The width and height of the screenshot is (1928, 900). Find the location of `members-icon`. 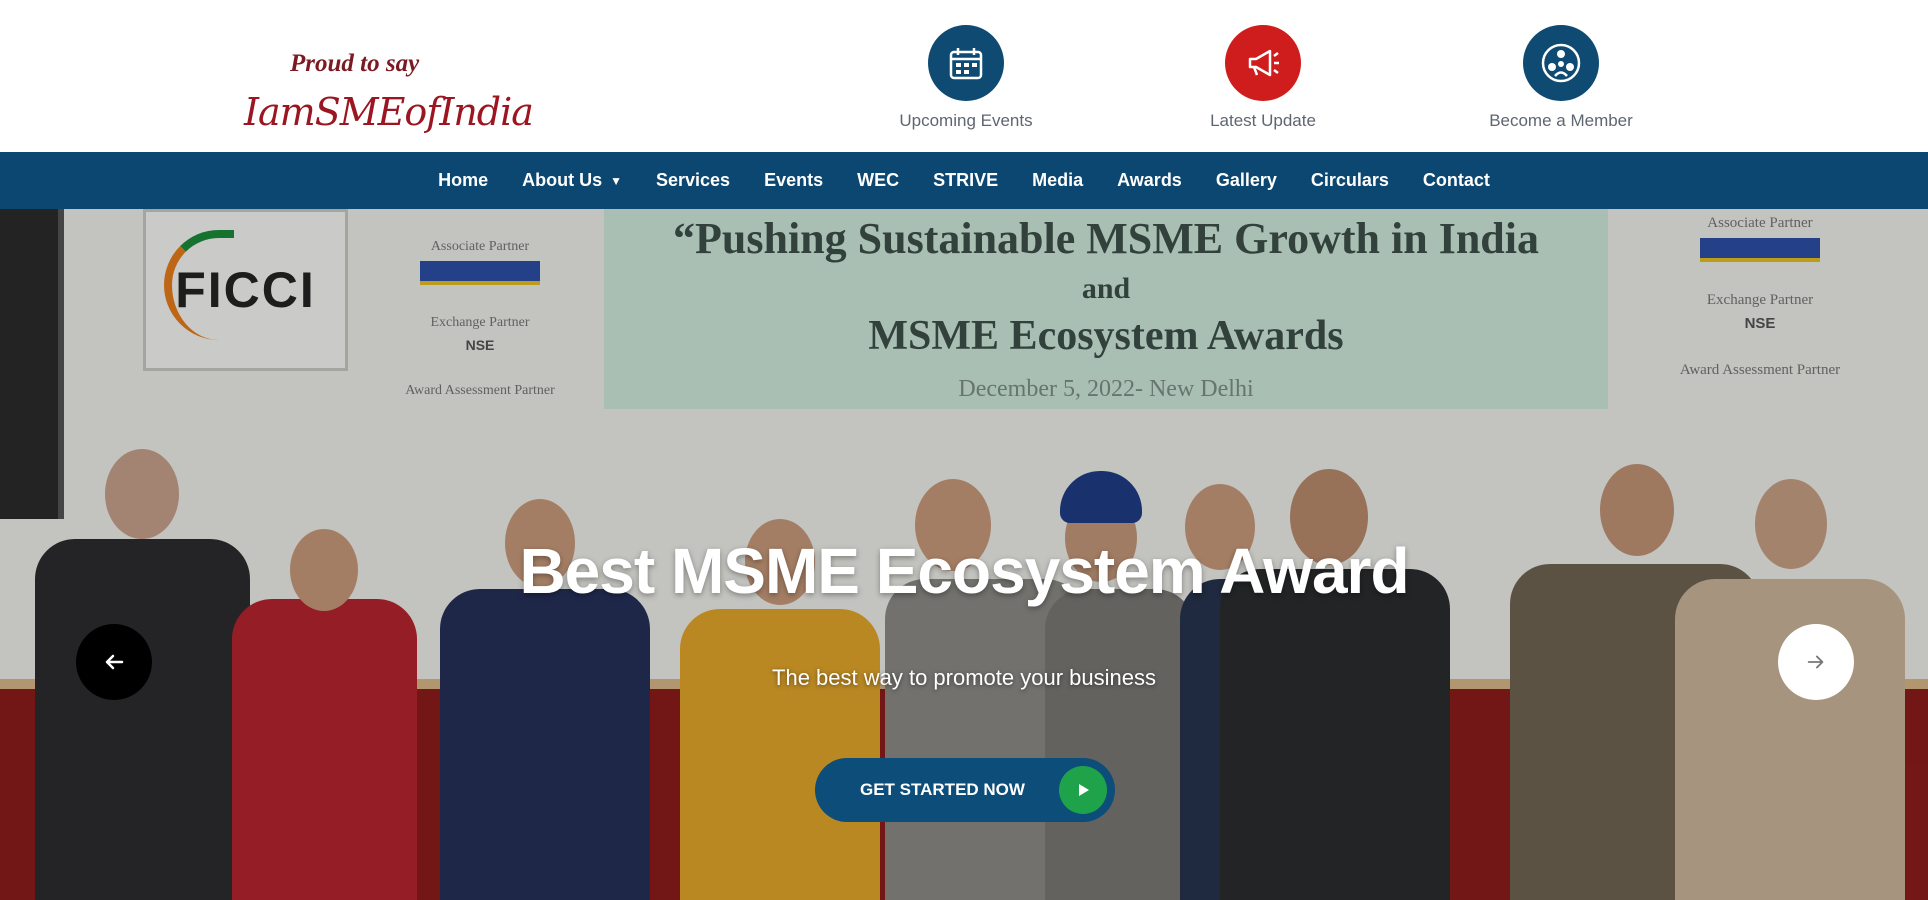

members-icon is located at coordinates (1561, 63).